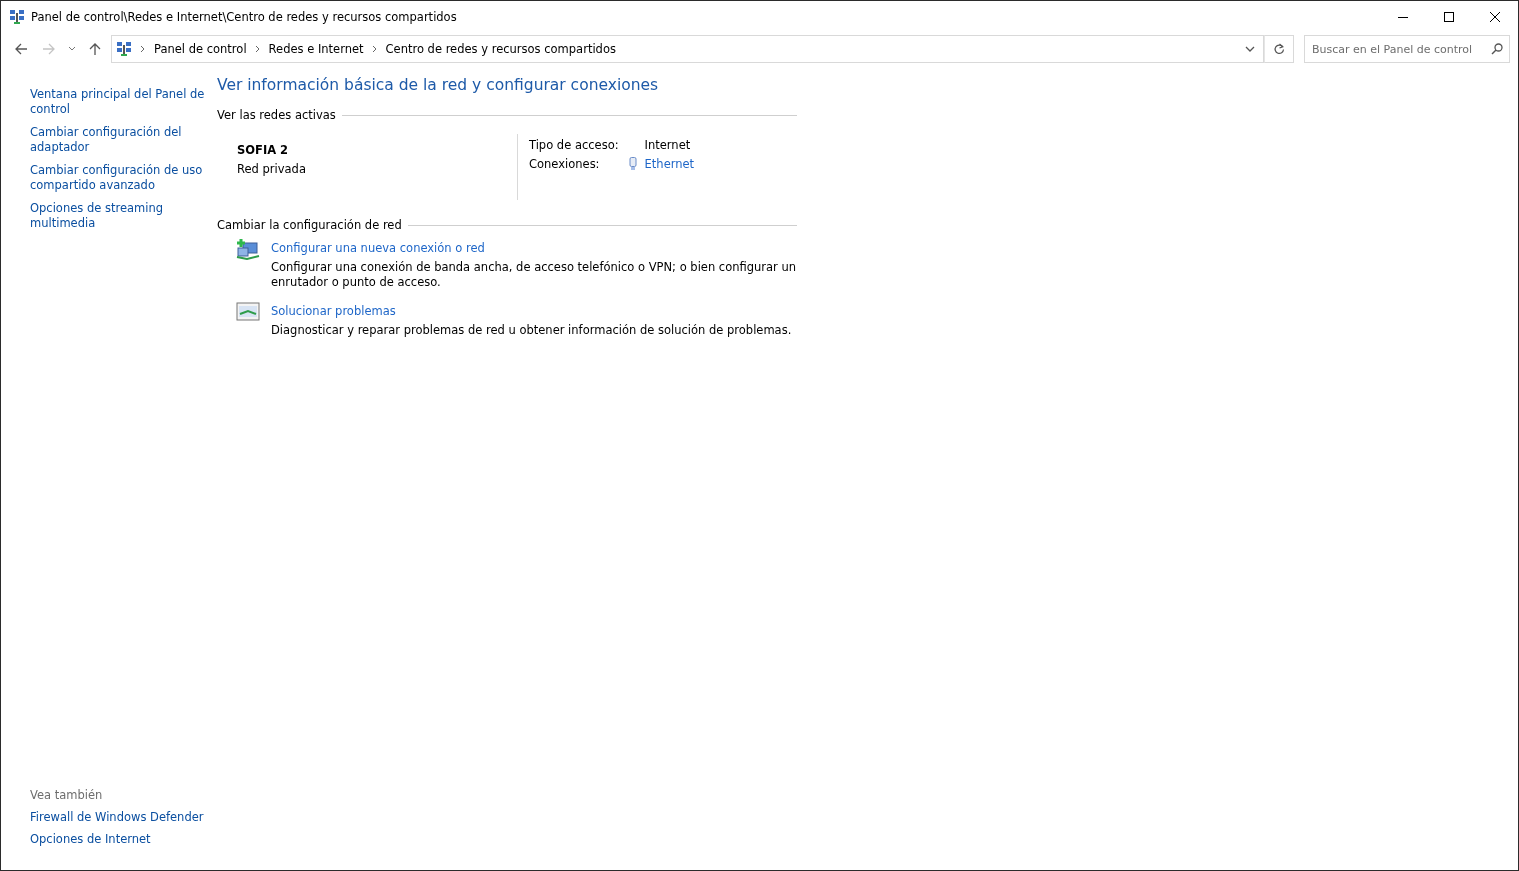 Image resolution: width=1519 pixels, height=871 pixels. I want to click on maximize-icon, so click(1449, 16).